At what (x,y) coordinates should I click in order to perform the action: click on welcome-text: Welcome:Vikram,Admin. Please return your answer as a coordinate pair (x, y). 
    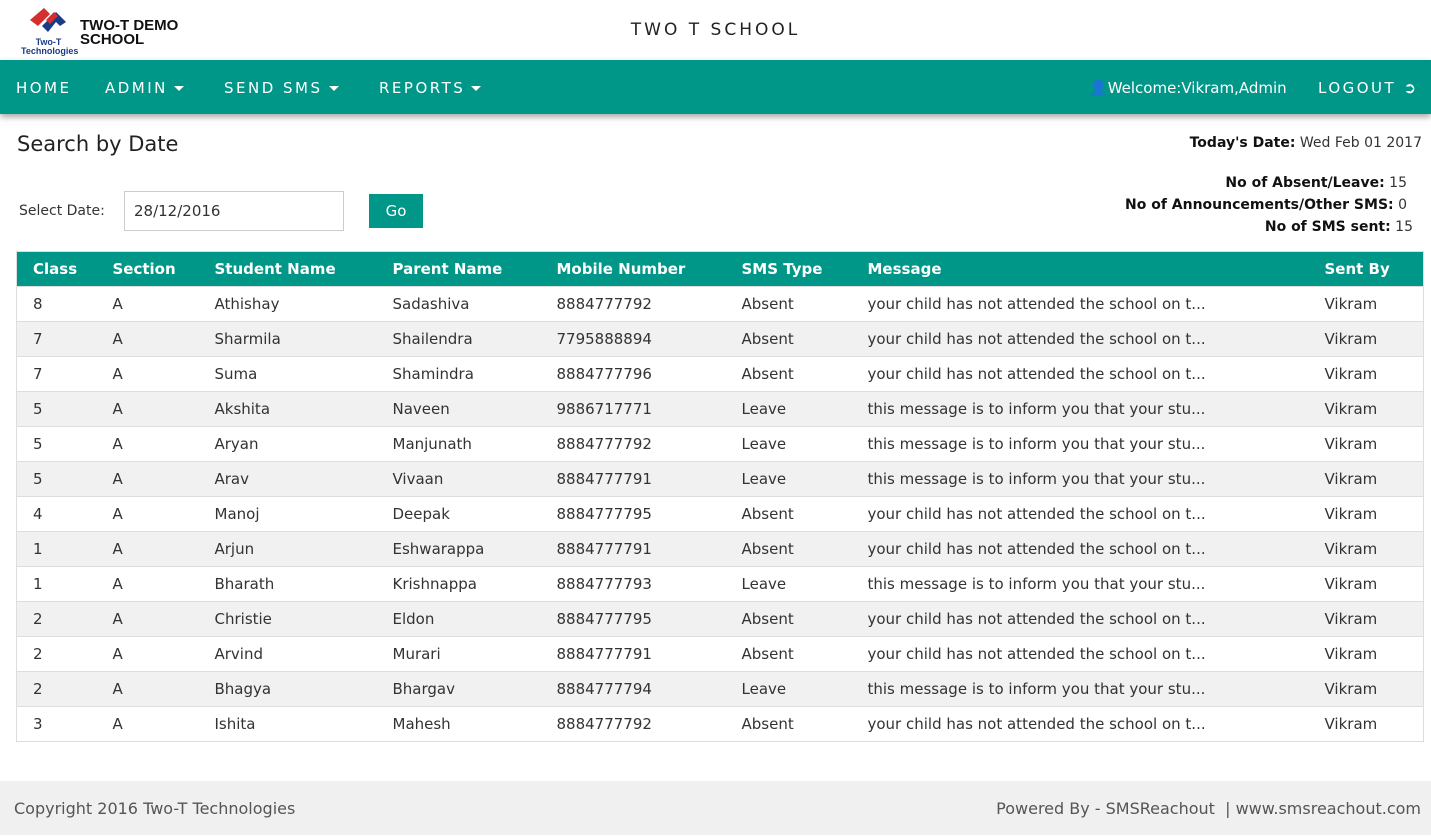
    Looking at the image, I should click on (1197, 88).